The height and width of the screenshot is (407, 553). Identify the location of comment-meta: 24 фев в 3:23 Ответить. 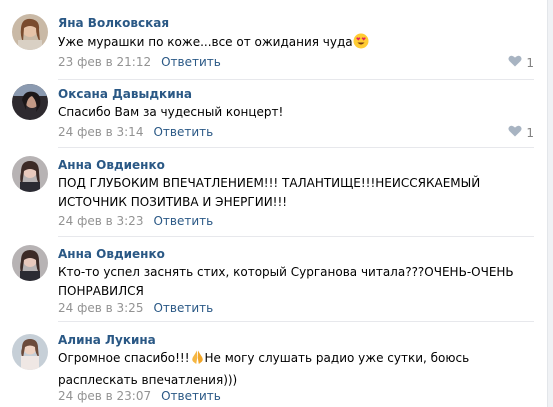
(135, 221).